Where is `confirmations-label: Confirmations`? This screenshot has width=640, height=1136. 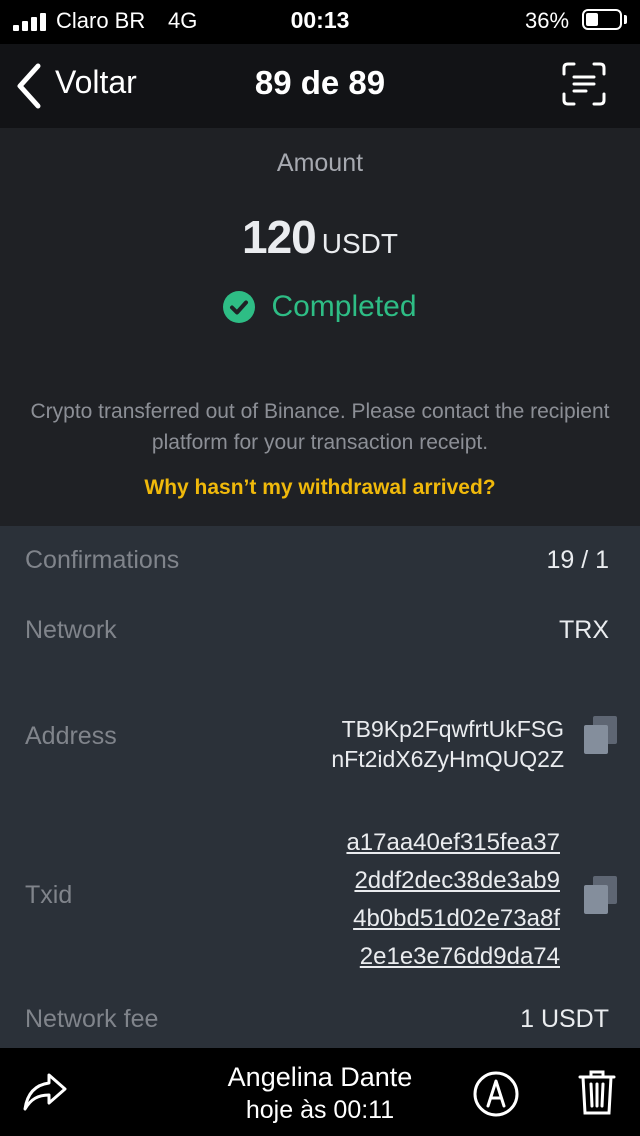
confirmations-label: Confirmations is located at coordinates (102, 560).